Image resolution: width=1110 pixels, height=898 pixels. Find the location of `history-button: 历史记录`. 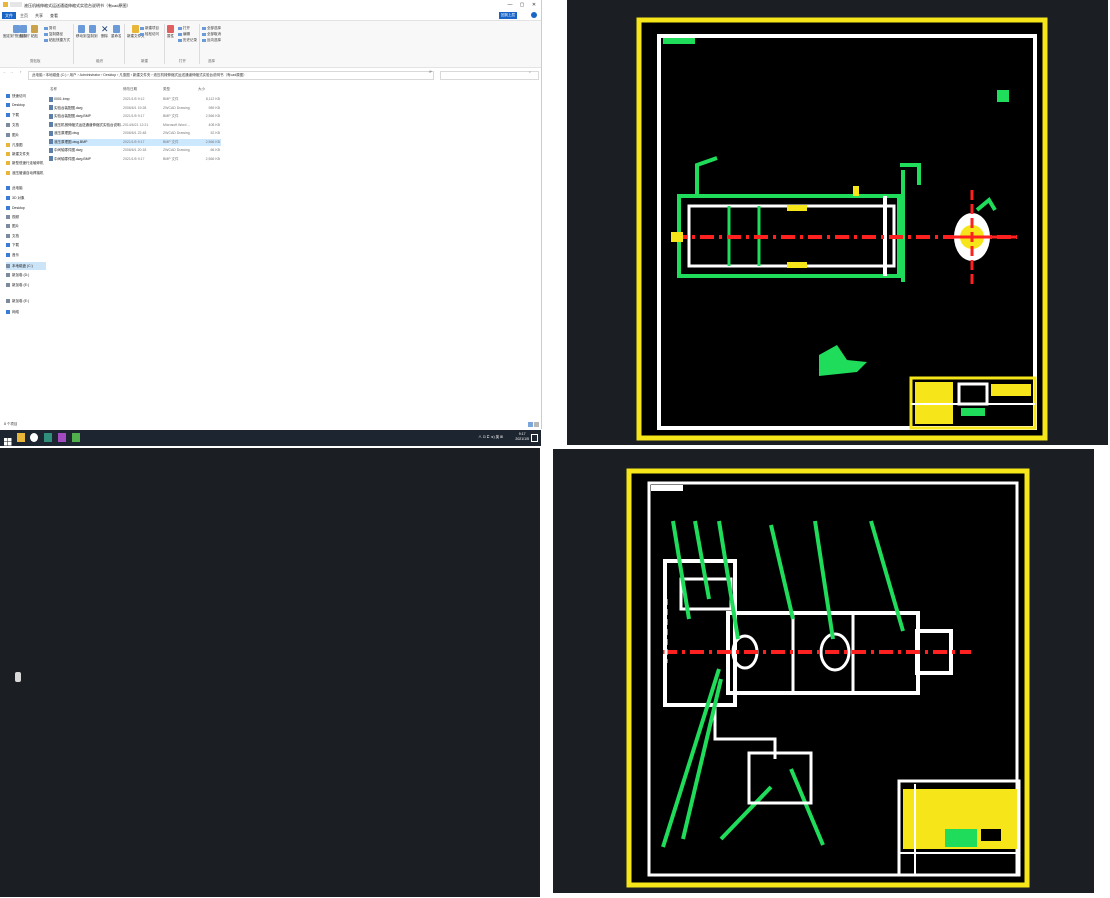

history-button: 历史记录 is located at coordinates (187, 40).